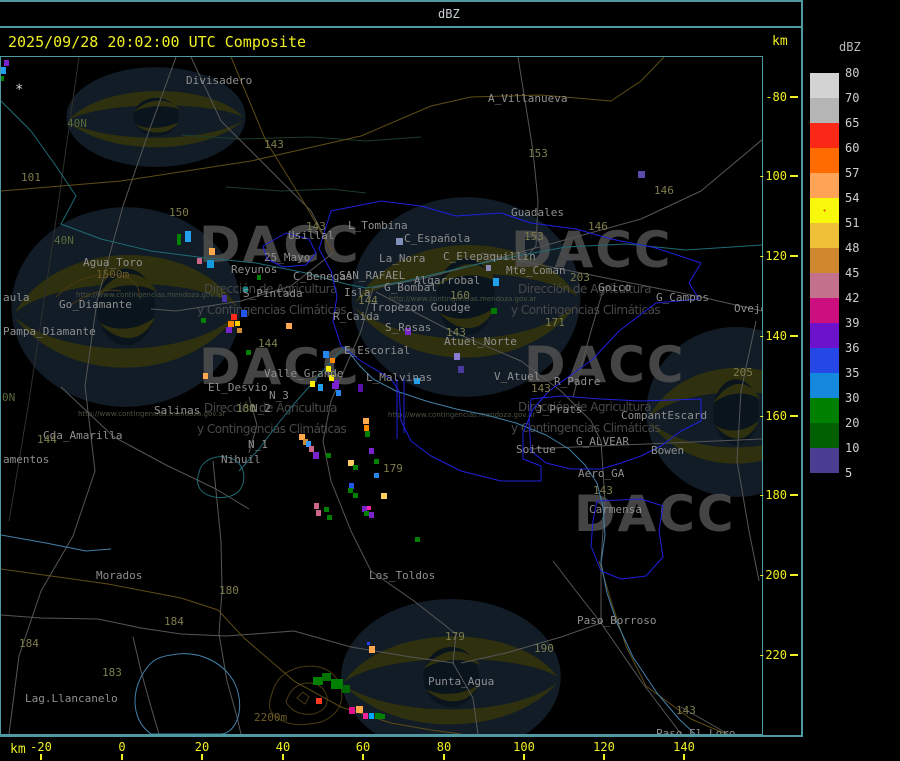 The width and height of the screenshot is (900, 761). Describe the element at coordinates (852, 123) in the screenshot. I see `legend-value-label: 65` at that location.